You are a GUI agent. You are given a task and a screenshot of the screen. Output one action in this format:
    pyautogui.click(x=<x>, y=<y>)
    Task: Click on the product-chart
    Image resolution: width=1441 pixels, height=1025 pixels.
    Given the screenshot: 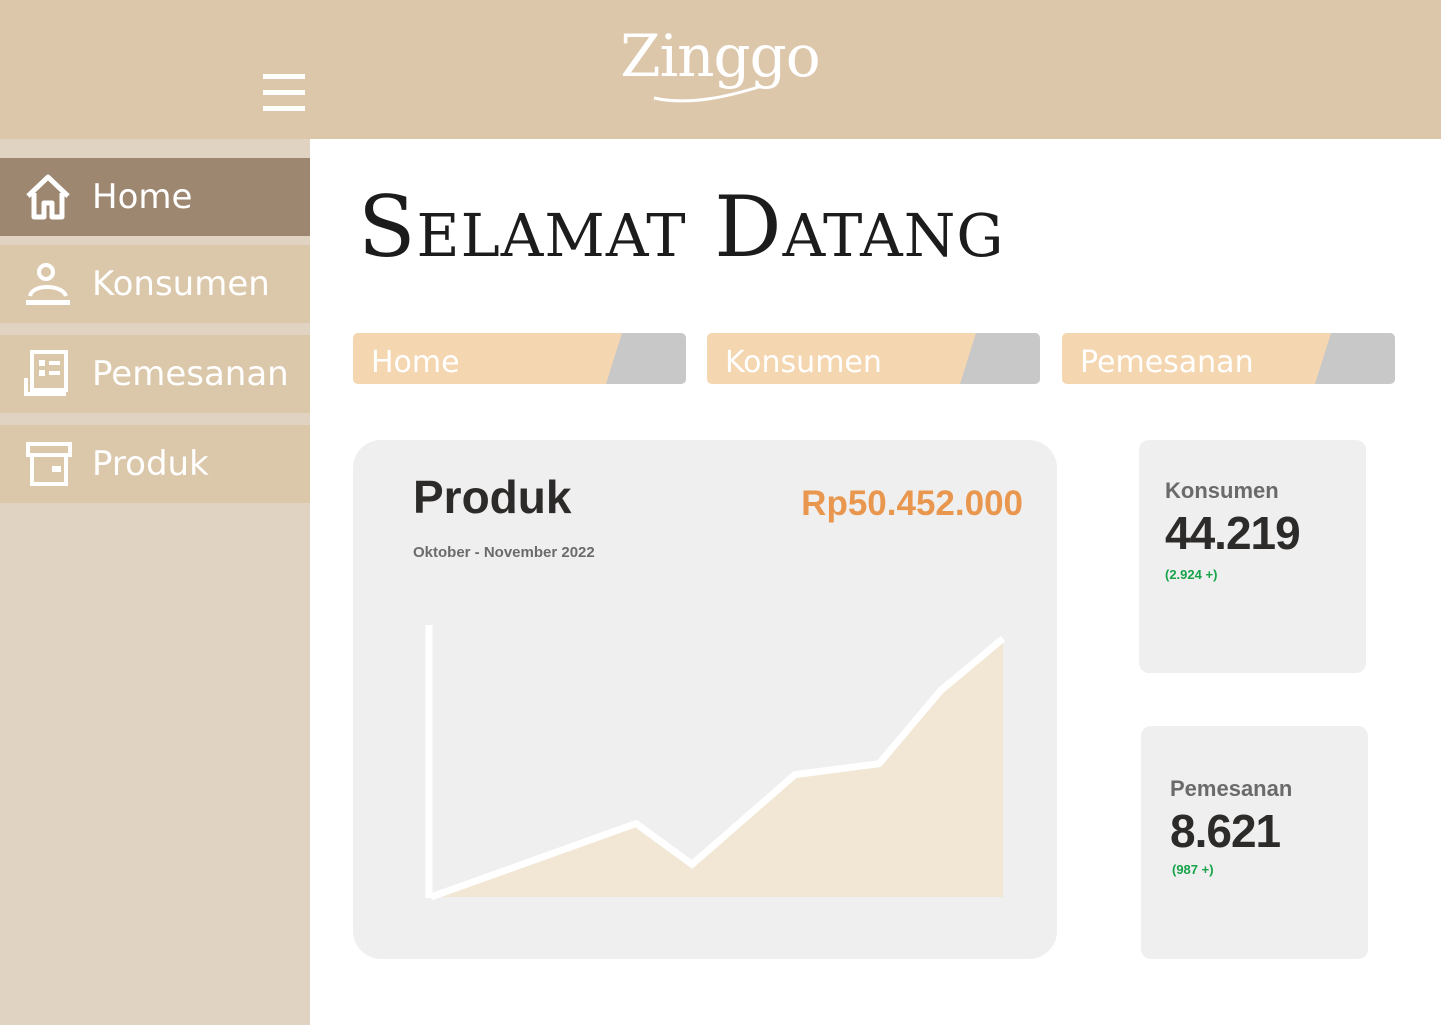 What is the action you would take?
    pyautogui.click(x=715, y=763)
    